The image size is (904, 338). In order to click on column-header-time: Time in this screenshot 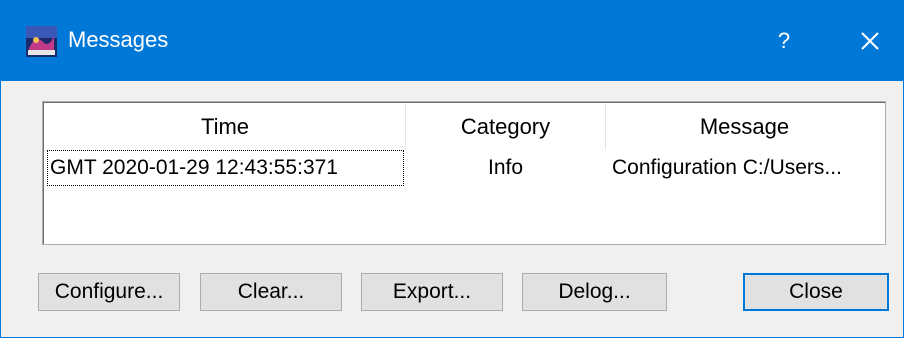, I will do `click(225, 127)`.